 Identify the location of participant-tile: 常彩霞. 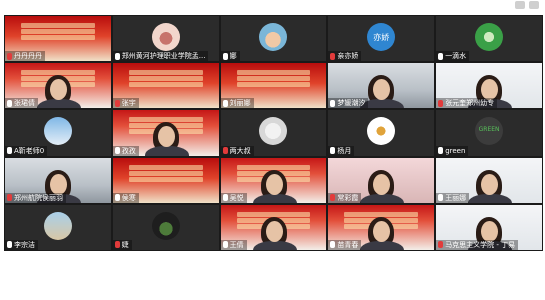
(381, 180).